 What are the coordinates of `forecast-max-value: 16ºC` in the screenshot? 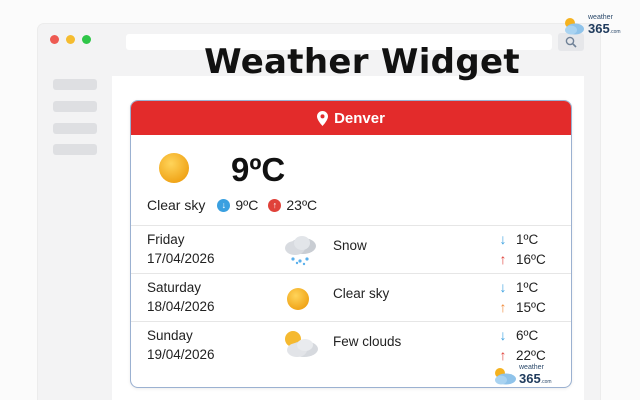 It's located at (531, 259).